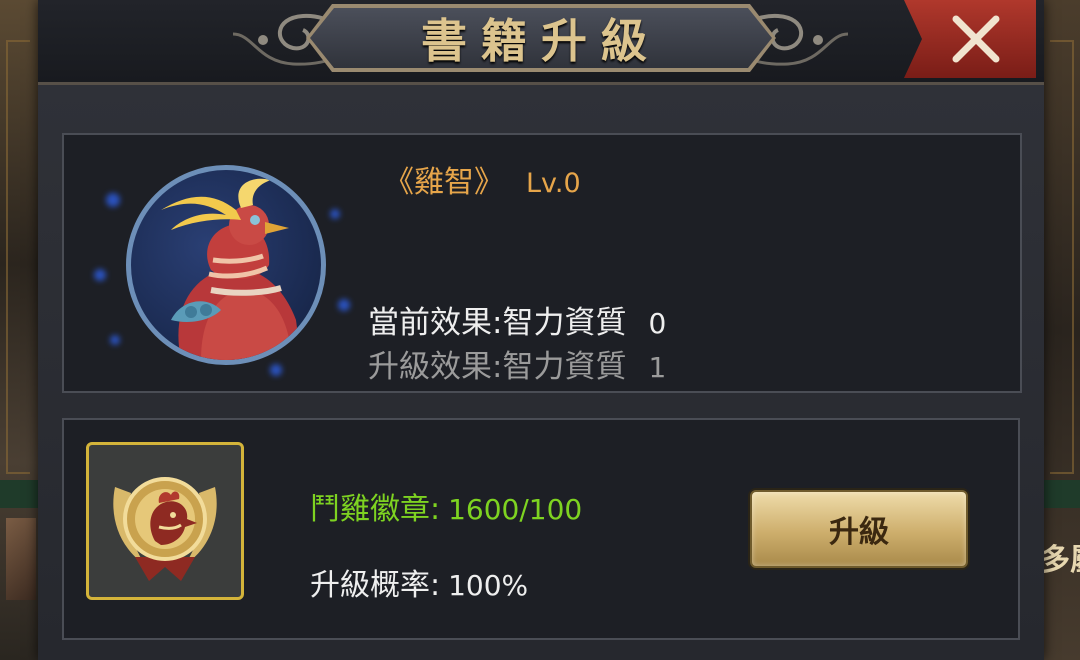 Image resolution: width=1080 pixels, height=660 pixels. I want to click on current-effect-value: 0, so click(657, 323).